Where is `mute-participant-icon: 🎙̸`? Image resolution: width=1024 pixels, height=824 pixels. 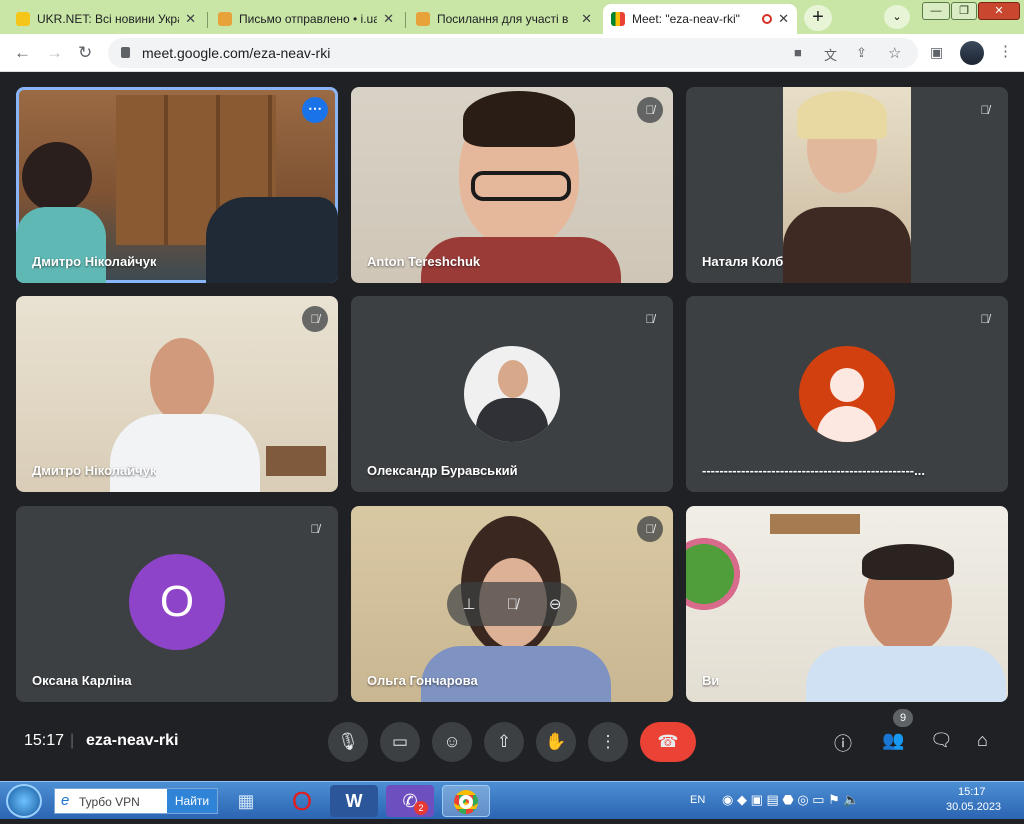
mute-participant-icon: 🎙̸ is located at coordinates (512, 604).